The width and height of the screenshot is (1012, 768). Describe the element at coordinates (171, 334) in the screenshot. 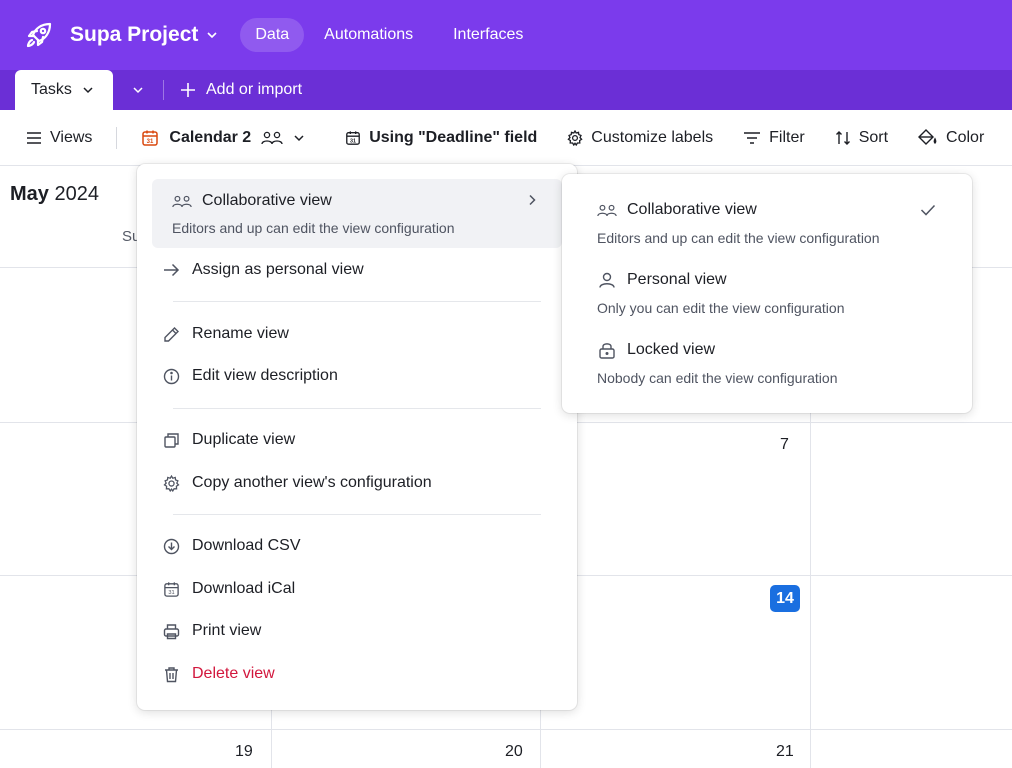

I see `pencil-icon` at that location.